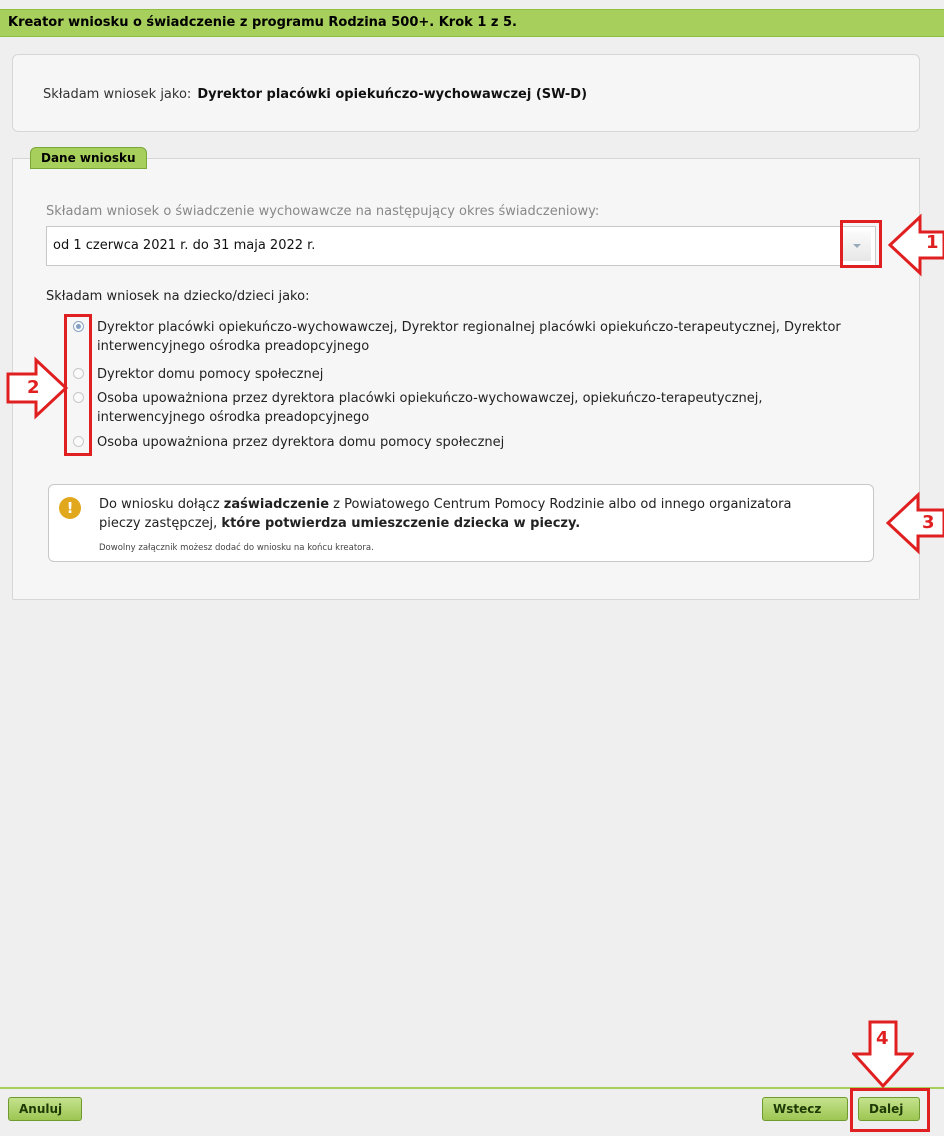  I want to click on applicant-type-label: Składam wniosek na dziecko/dzieci jako:, so click(178, 296).